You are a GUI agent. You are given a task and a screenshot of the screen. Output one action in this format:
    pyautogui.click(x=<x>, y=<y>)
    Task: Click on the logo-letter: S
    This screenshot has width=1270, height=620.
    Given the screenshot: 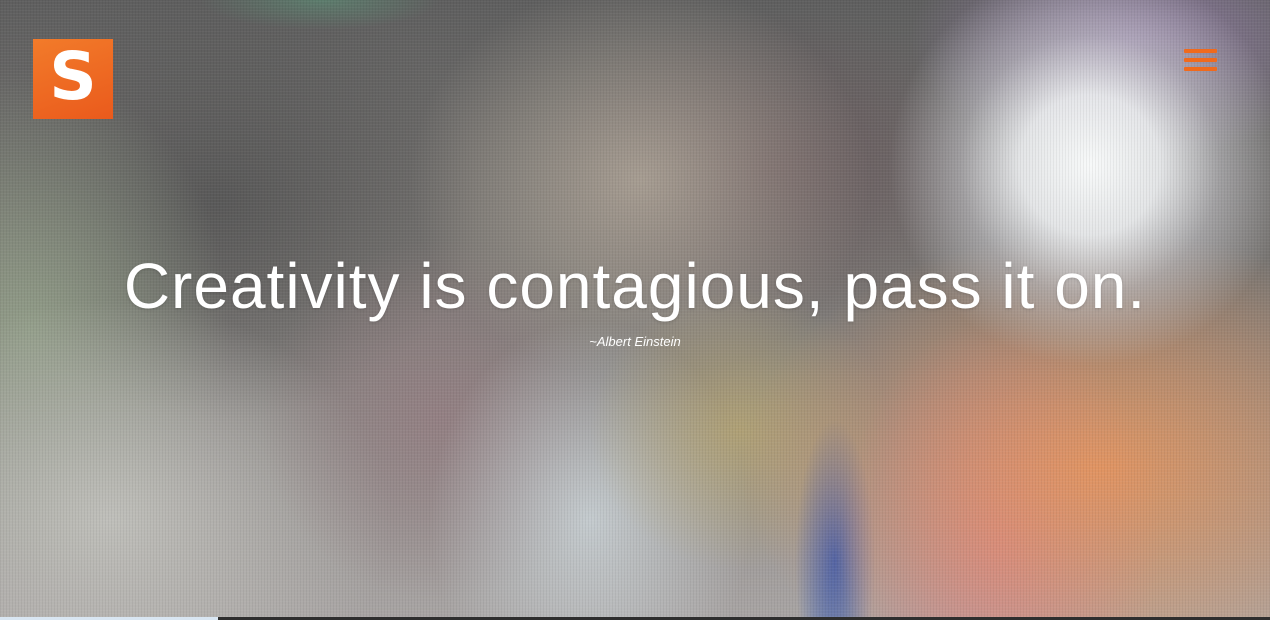 What is the action you would take?
    pyautogui.click(x=73, y=76)
    